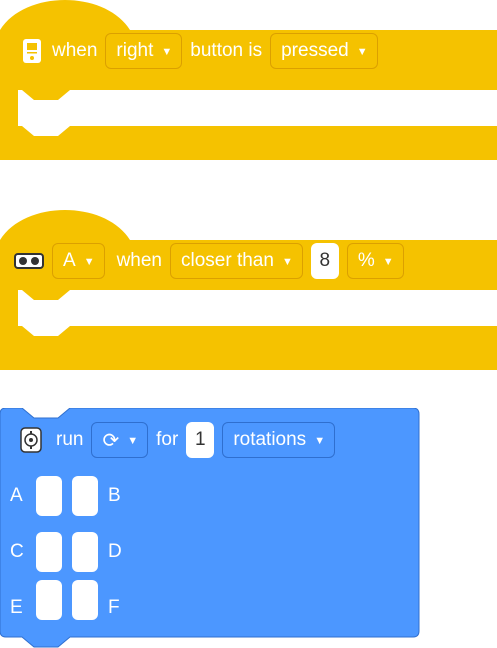  Describe the element at coordinates (85, 496) in the screenshot. I see `port-slot-b` at that location.